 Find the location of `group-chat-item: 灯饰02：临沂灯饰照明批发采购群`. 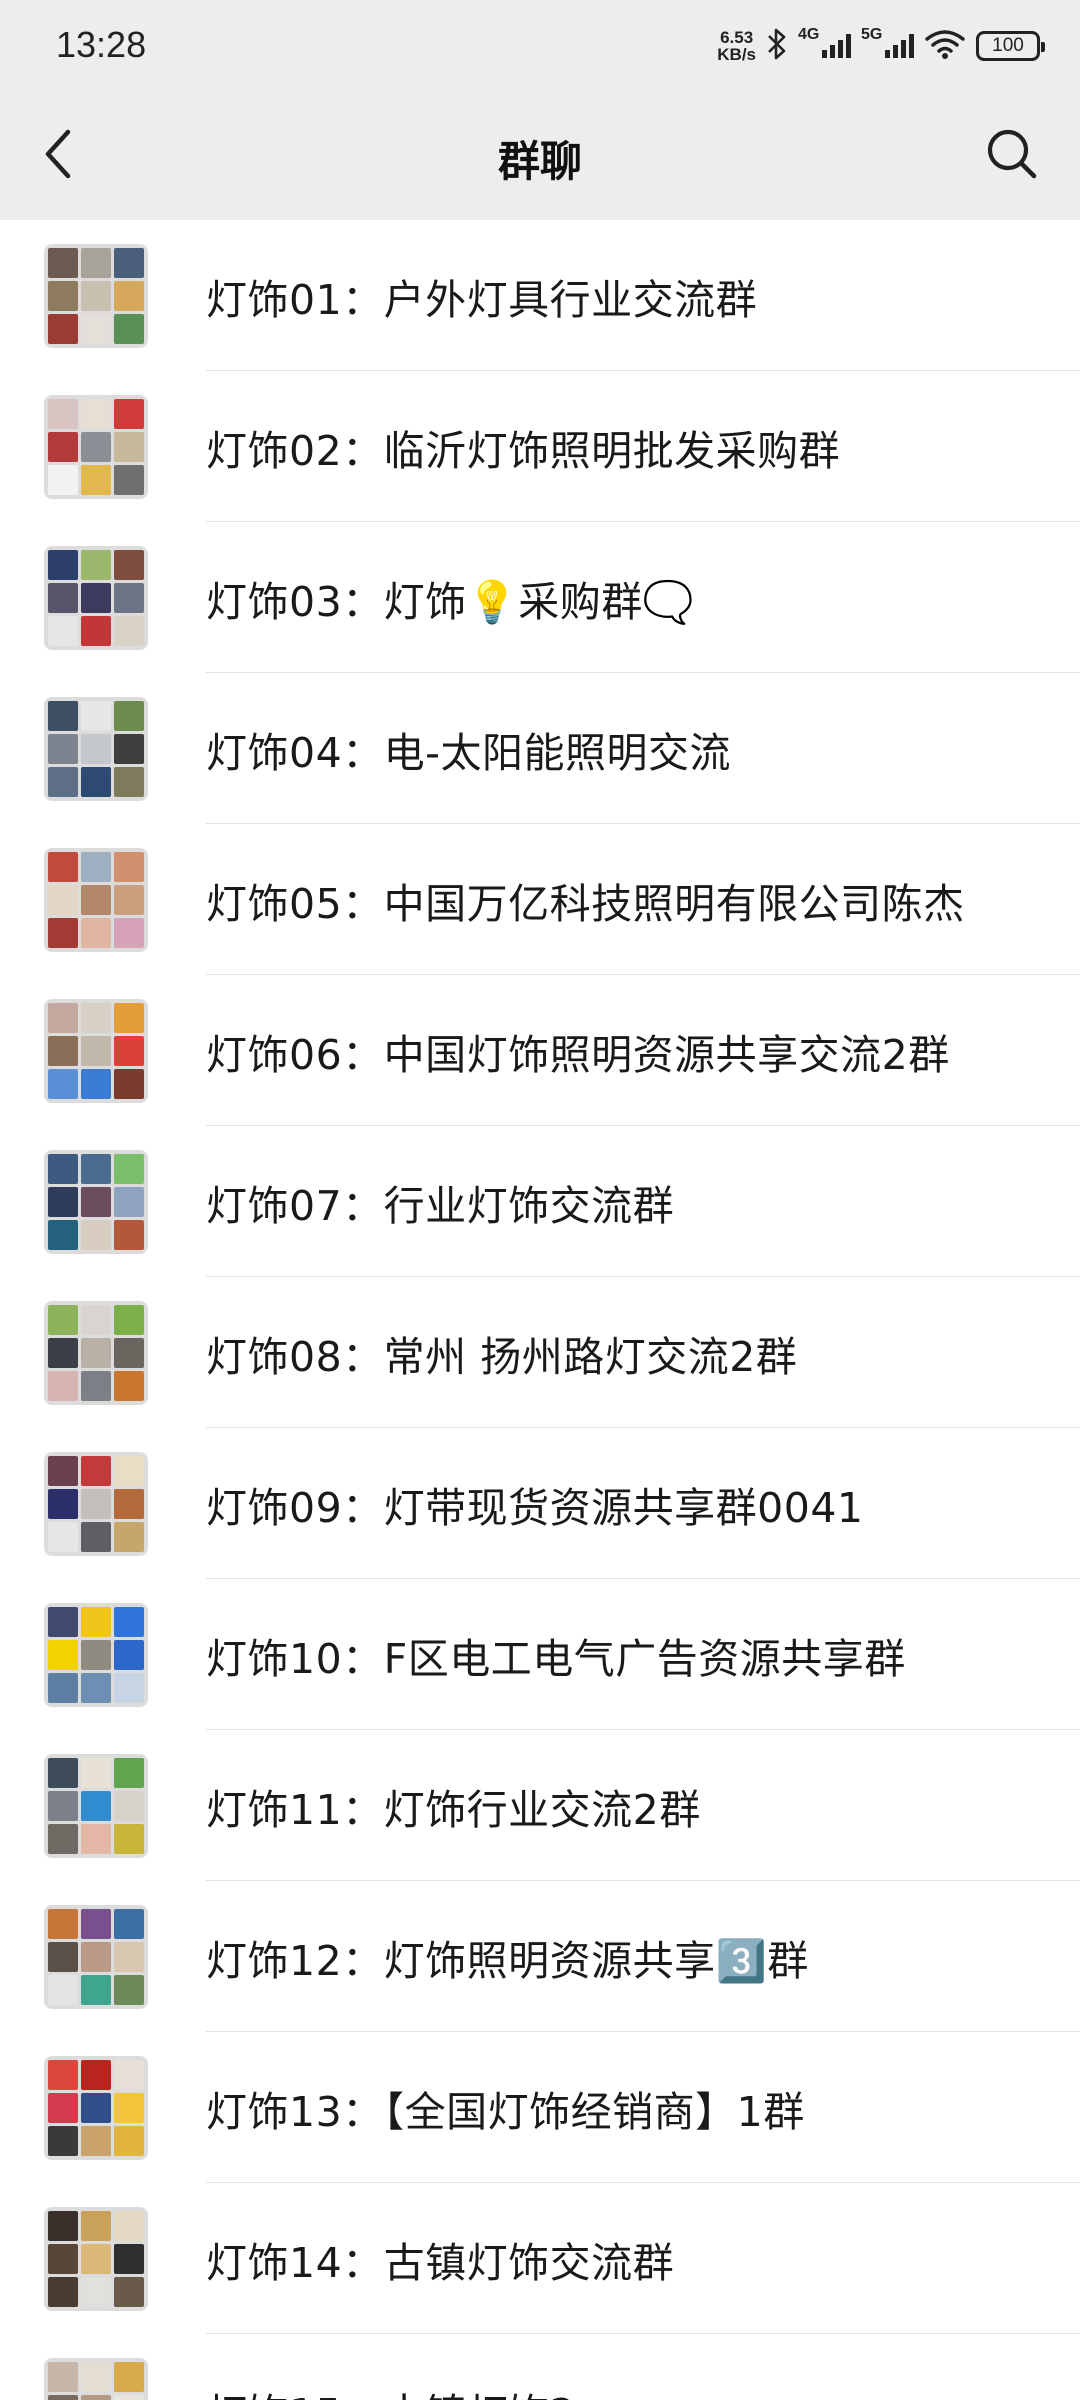

group-chat-item: 灯饰02：临沂灯饰照明批发采购群 is located at coordinates (540, 446).